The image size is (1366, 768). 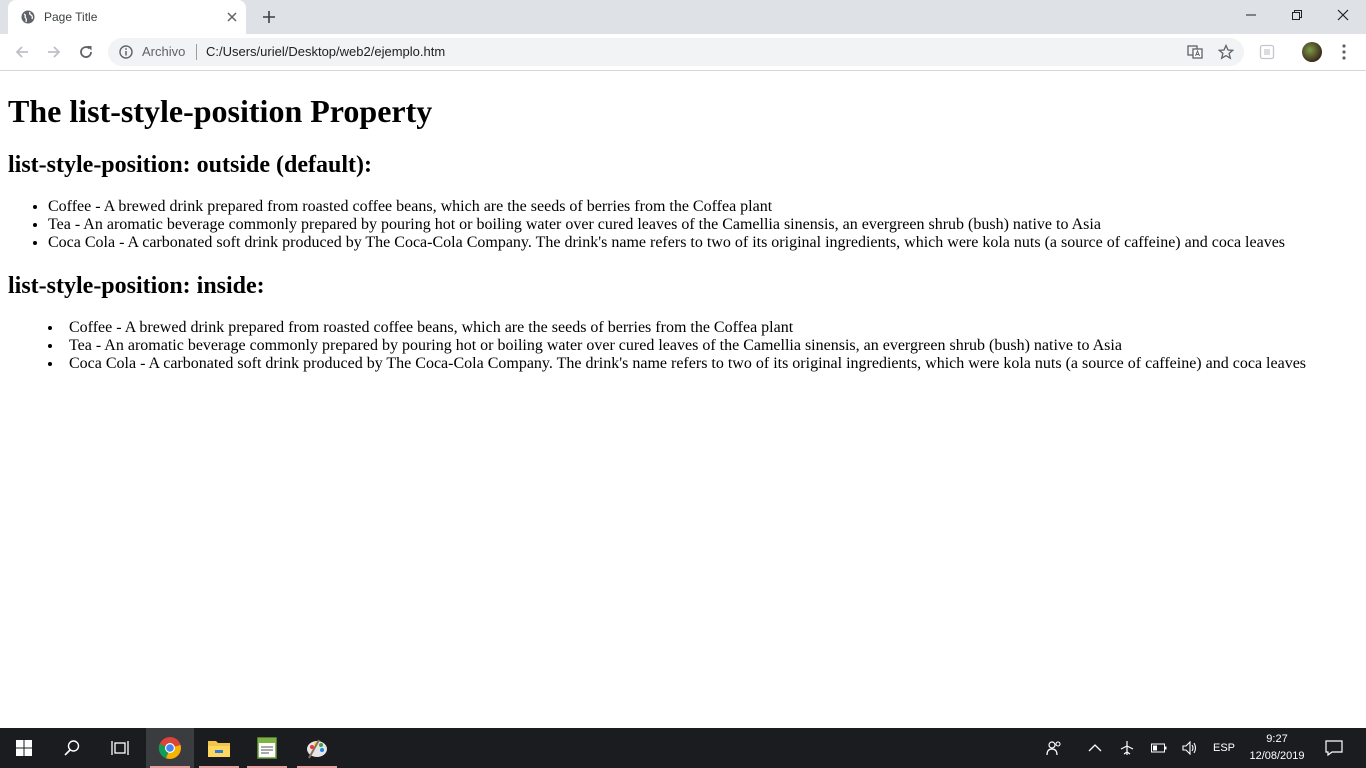 I want to click on browser-tab: Page Title, so click(x=127, y=17).